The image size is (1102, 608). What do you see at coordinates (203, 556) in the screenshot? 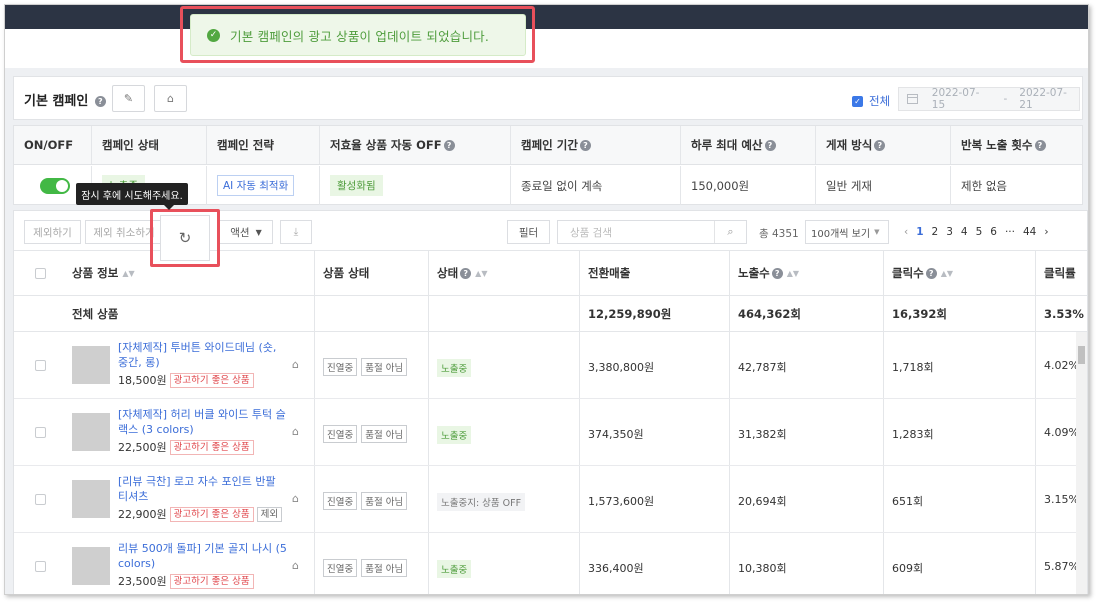
I see `product-name-link: 리뷰 500개 돌파] 기본 골지 나시 (5 colors)` at bounding box center [203, 556].